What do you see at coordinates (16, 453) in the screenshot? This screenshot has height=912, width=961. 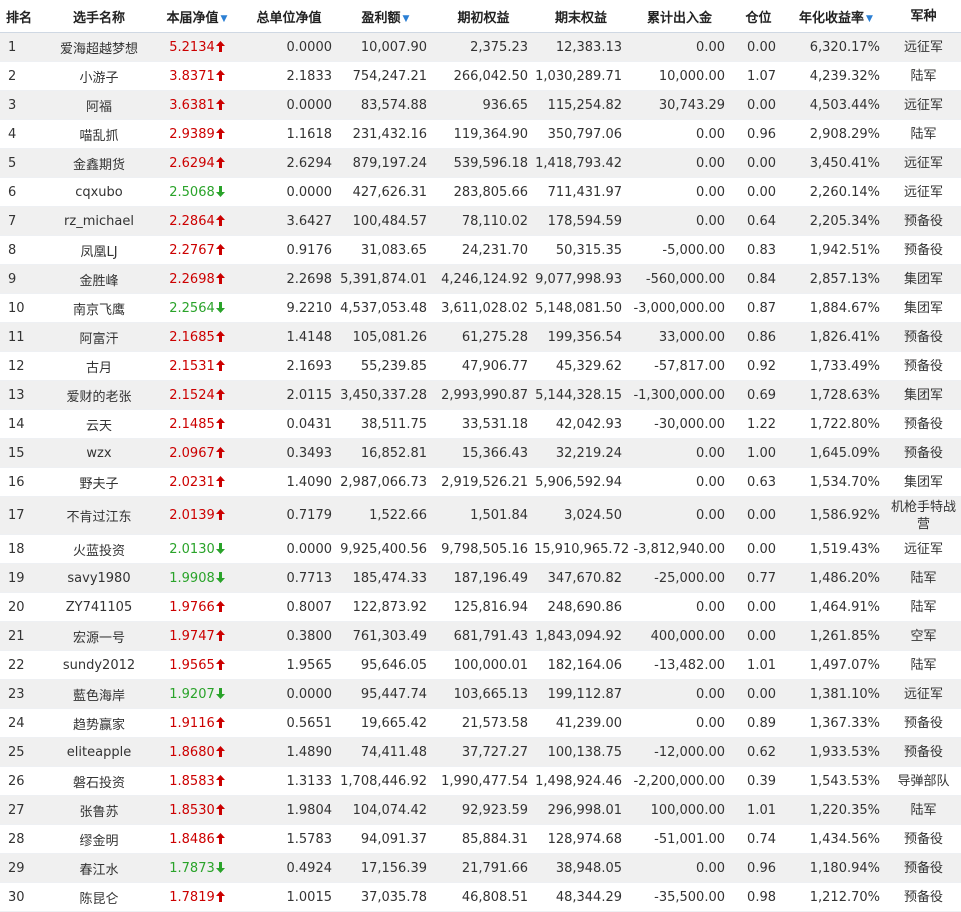 I see `cell-rank-text: 15` at bounding box center [16, 453].